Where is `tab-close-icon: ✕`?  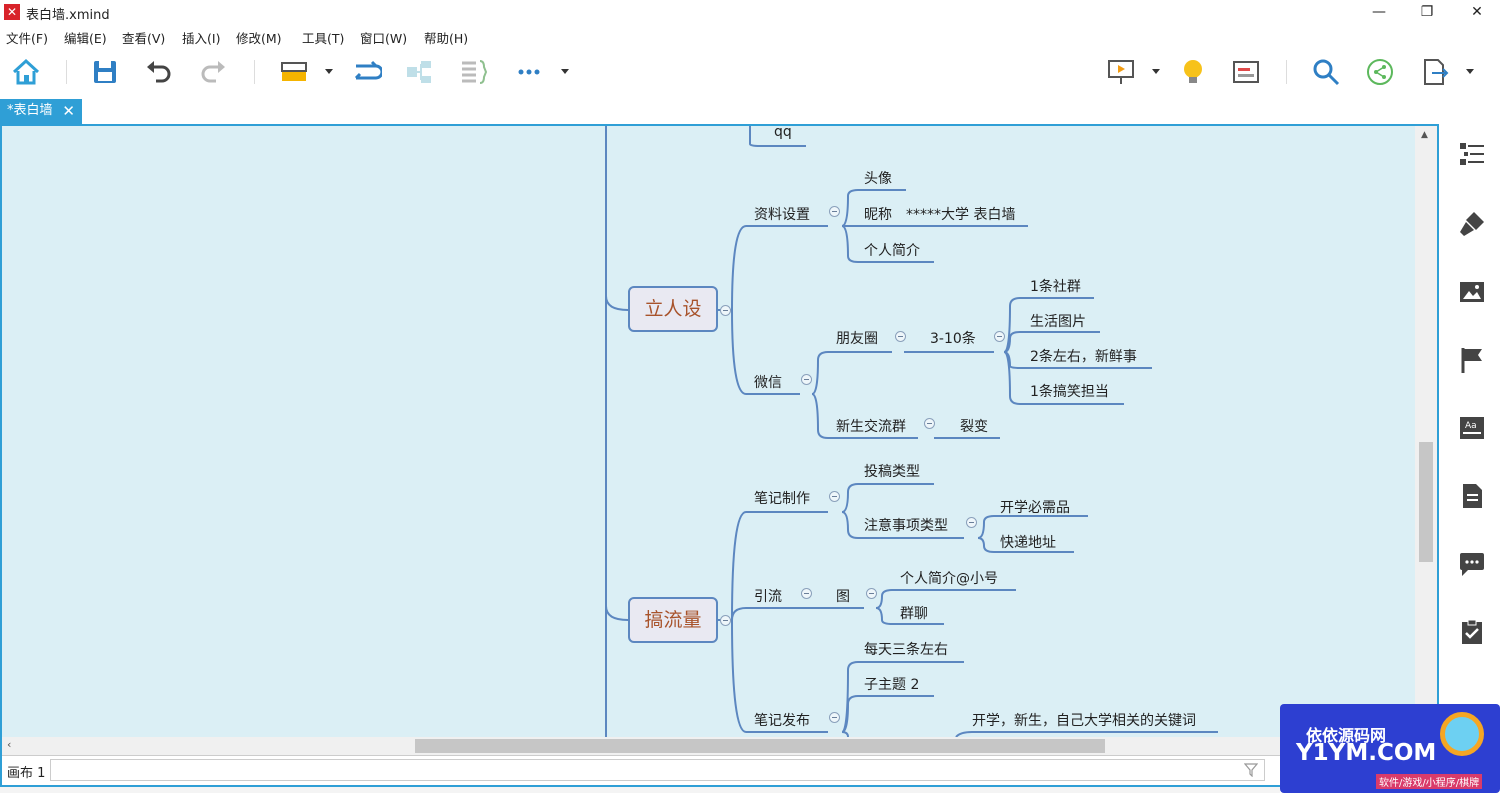 tab-close-icon: ✕ is located at coordinates (68, 111).